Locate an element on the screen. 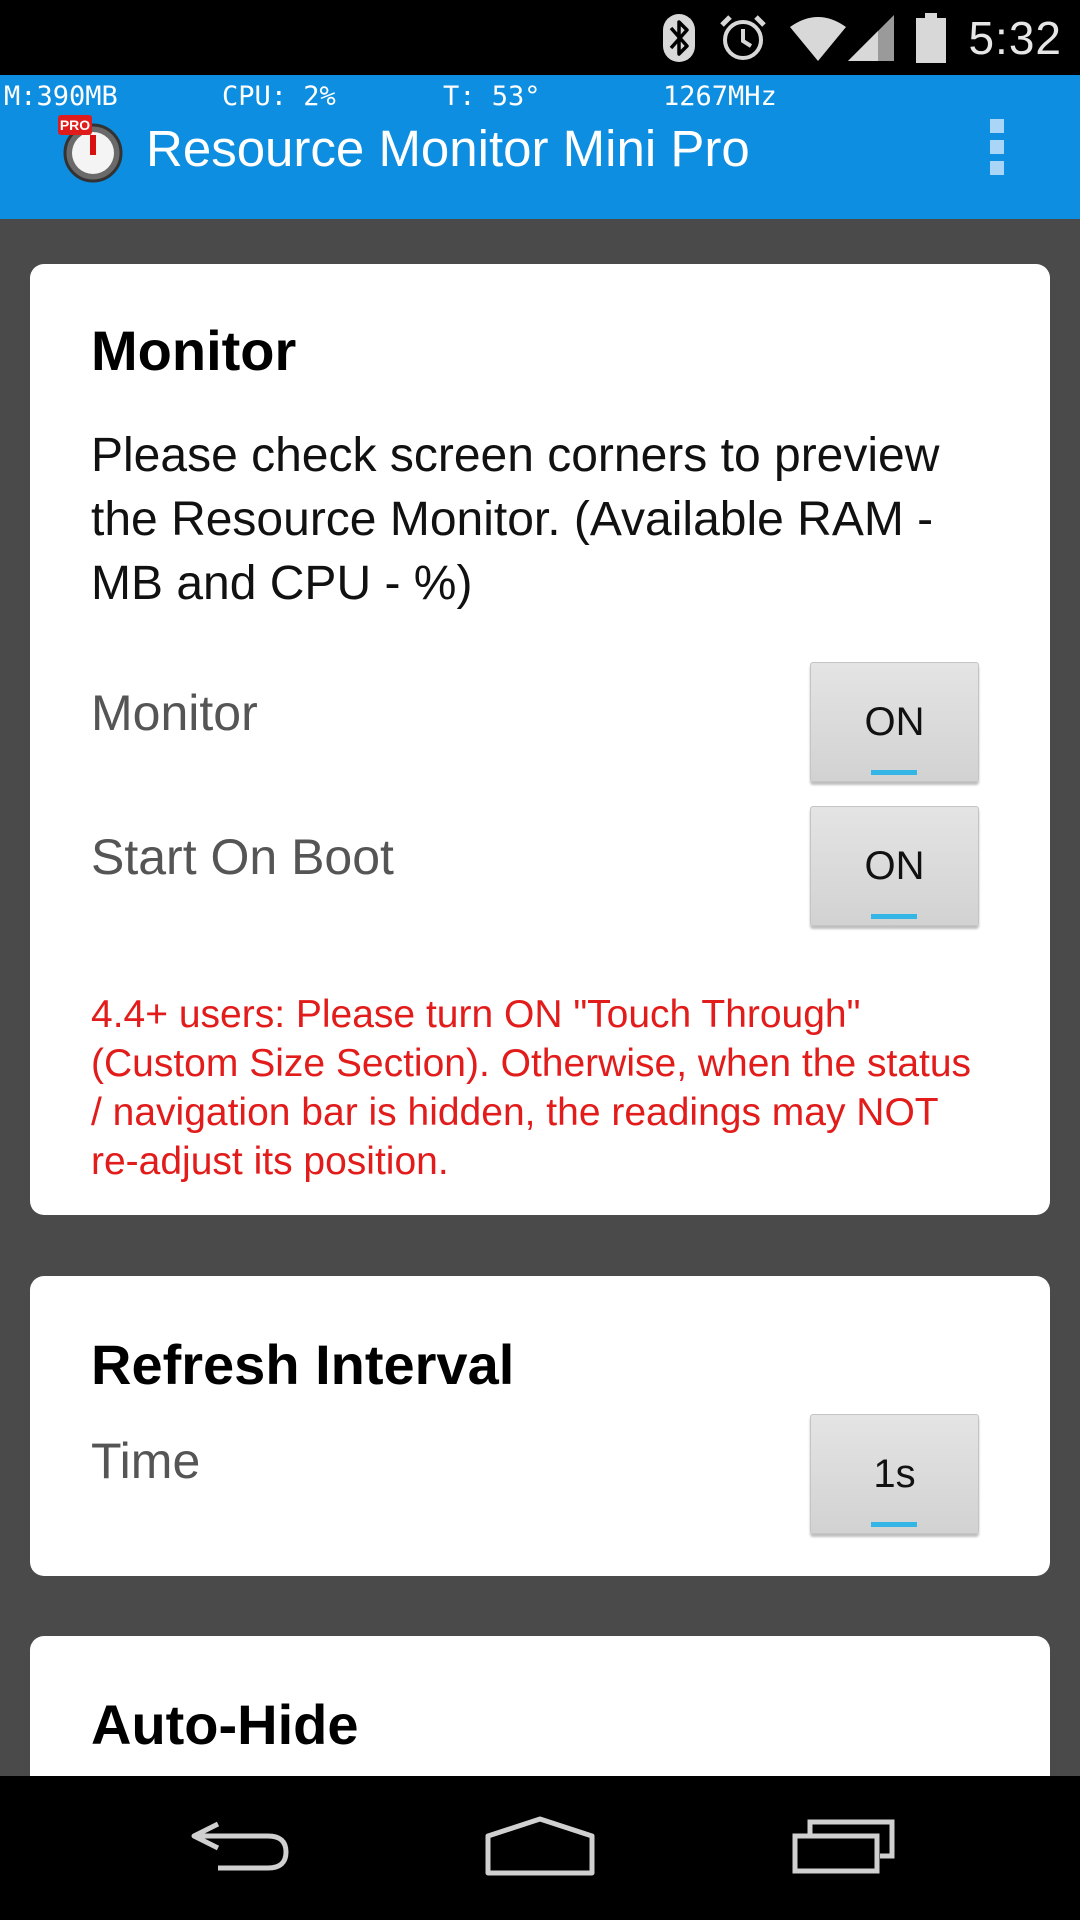  app-title: Resource Monitor Mini Pro is located at coordinates (448, 148).